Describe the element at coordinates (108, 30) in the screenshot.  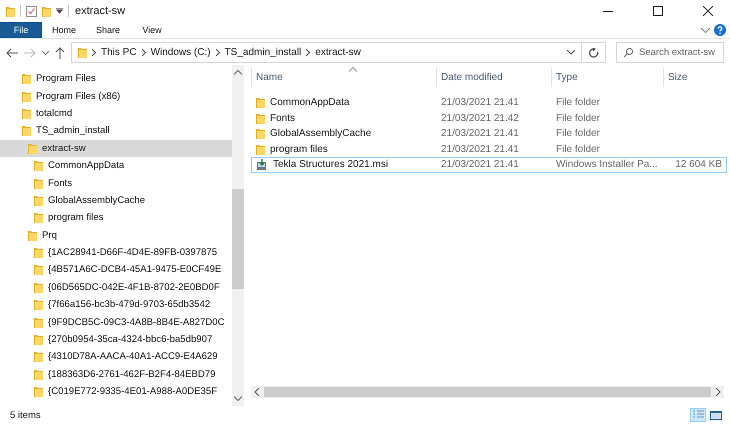
I see `ribbon-tab: Share` at that location.